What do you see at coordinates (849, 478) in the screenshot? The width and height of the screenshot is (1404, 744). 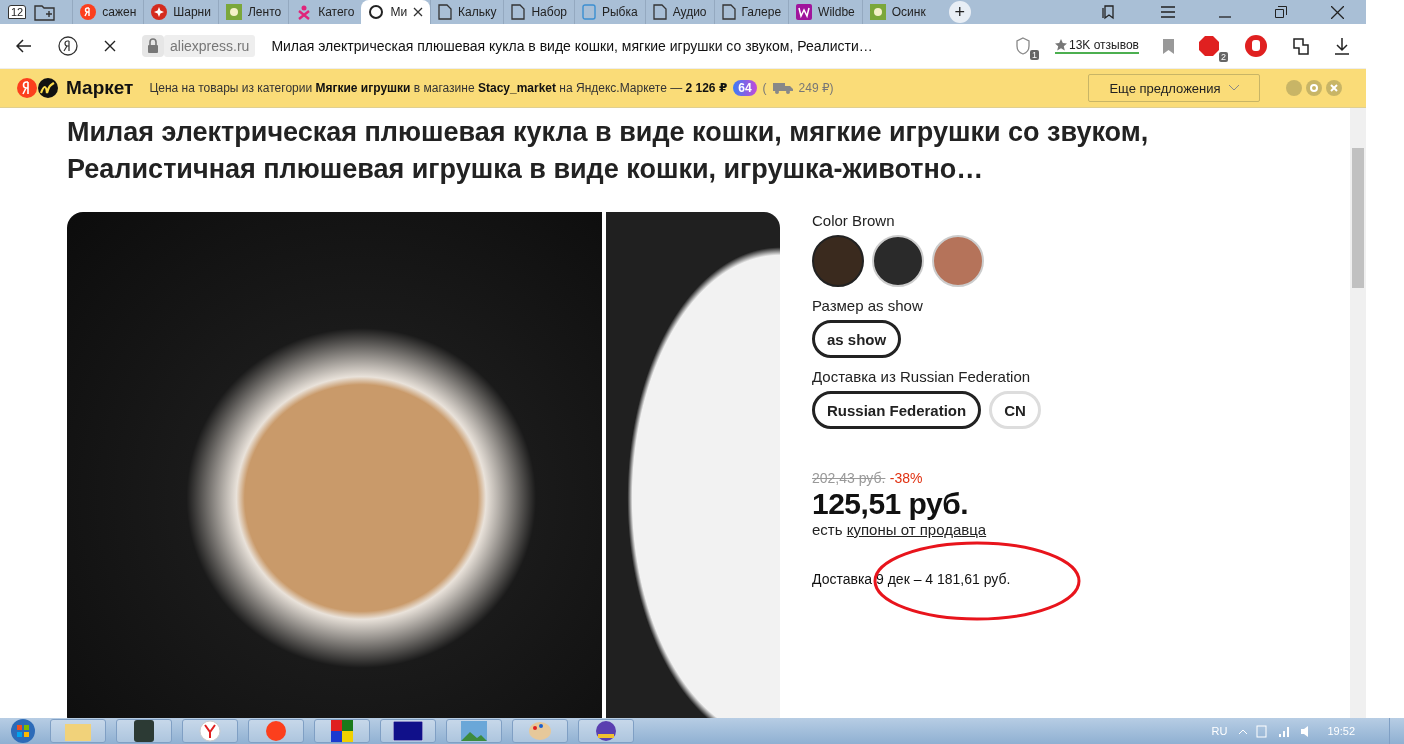 I see `old-price: 202,43 руб.` at bounding box center [849, 478].